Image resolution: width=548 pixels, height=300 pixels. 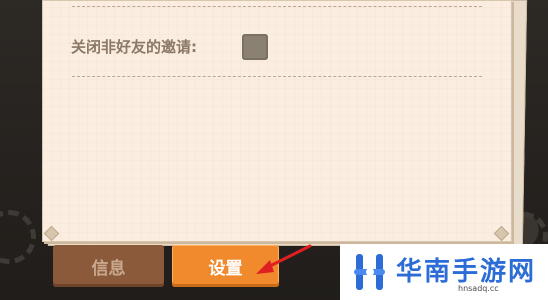 What do you see at coordinates (466, 272) in the screenshot?
I see `watermark-brand-text: 华南手游网` at bounding box center [466, 272].